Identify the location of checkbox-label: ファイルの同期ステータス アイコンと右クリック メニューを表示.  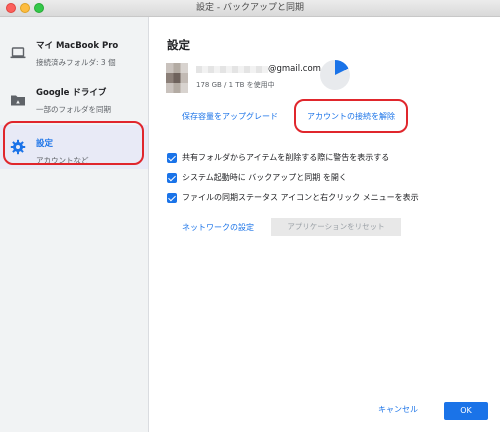
(300, 197).